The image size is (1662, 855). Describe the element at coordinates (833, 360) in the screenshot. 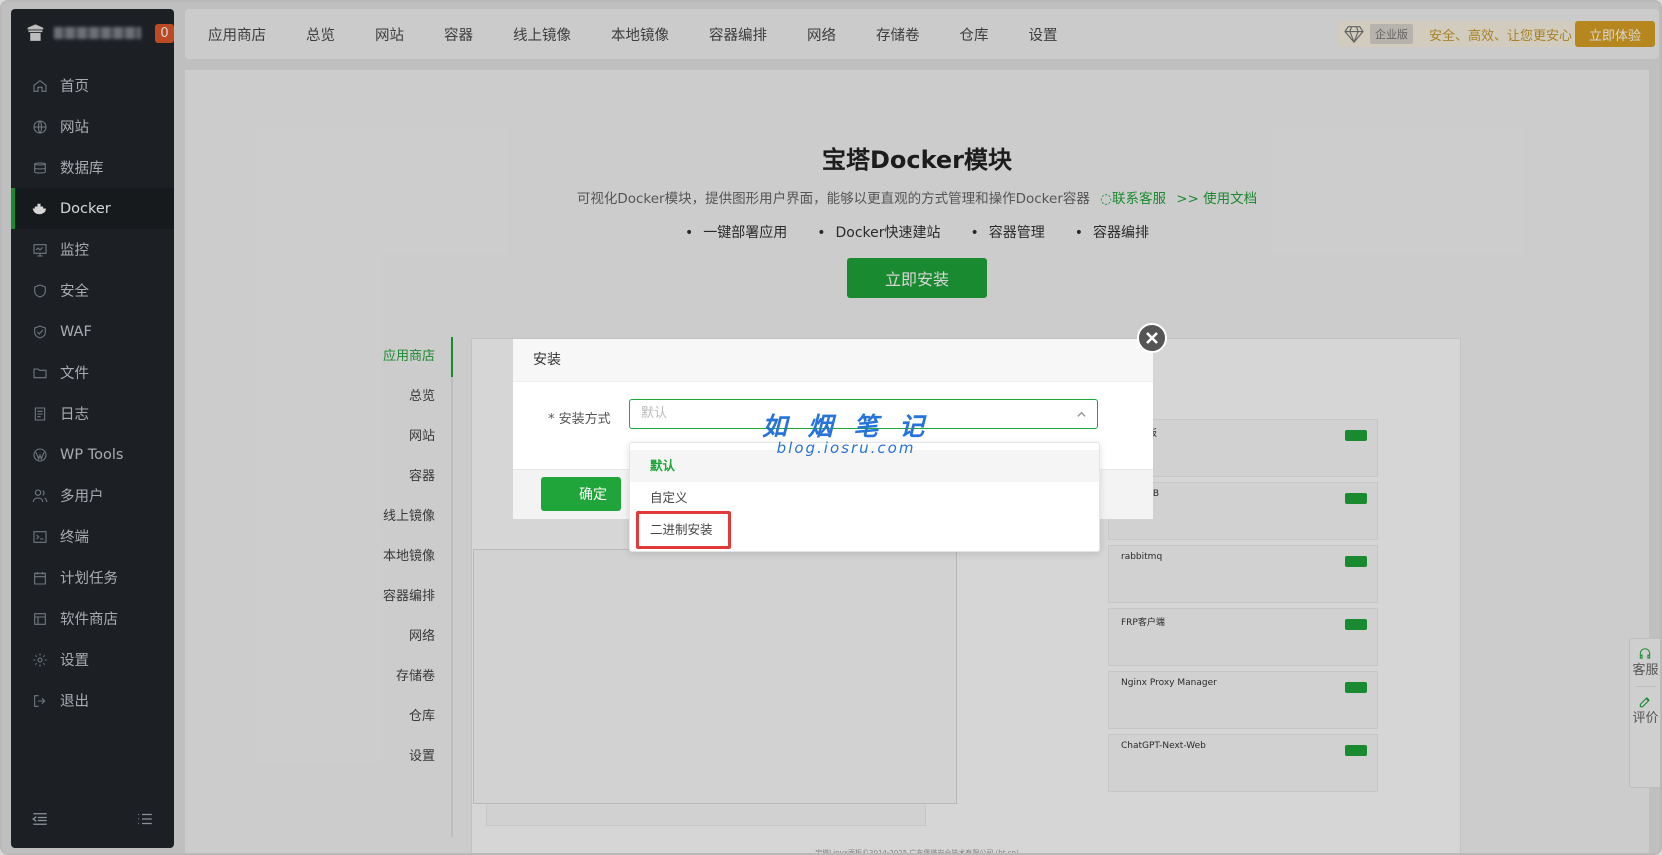

I see `modal-title: 安装` at that location.